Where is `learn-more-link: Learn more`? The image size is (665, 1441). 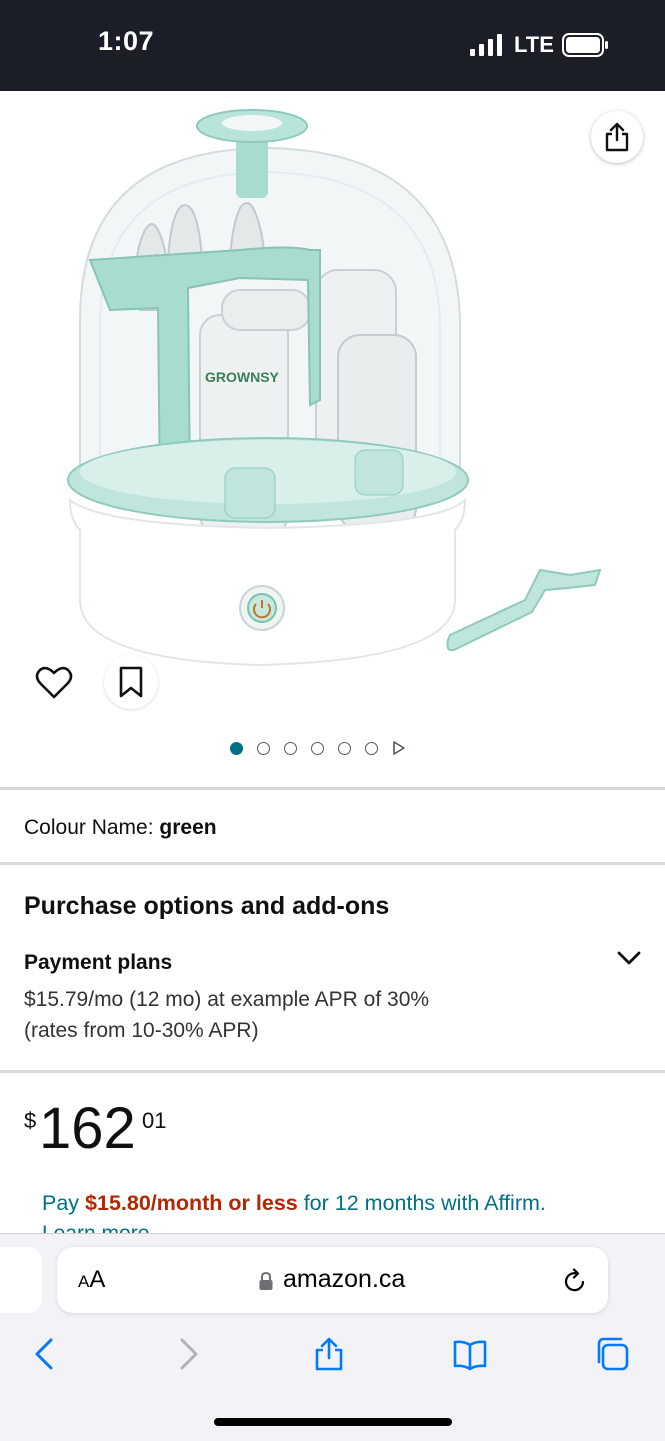
learn-more-link: Learn more is located at coordinates (95, 1227).